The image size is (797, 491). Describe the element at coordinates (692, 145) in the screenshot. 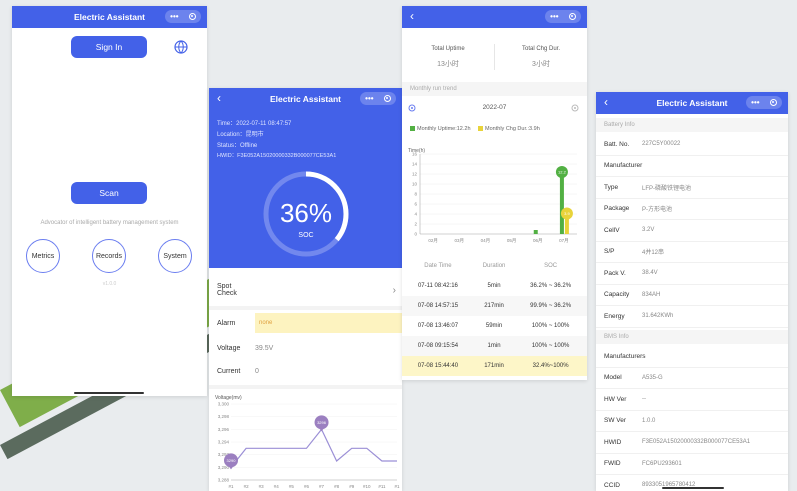

I see `info-row: Batt. No. 227C5Y00022` at that location.